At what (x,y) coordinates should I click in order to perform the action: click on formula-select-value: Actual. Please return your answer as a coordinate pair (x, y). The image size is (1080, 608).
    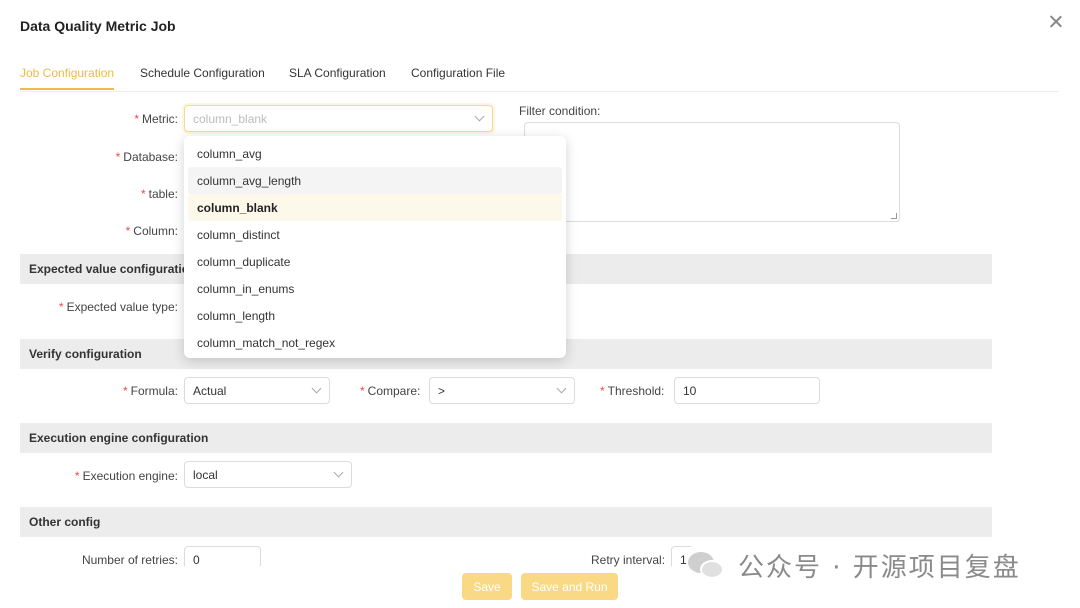
    Looking at the image, I should click on (210, 391).